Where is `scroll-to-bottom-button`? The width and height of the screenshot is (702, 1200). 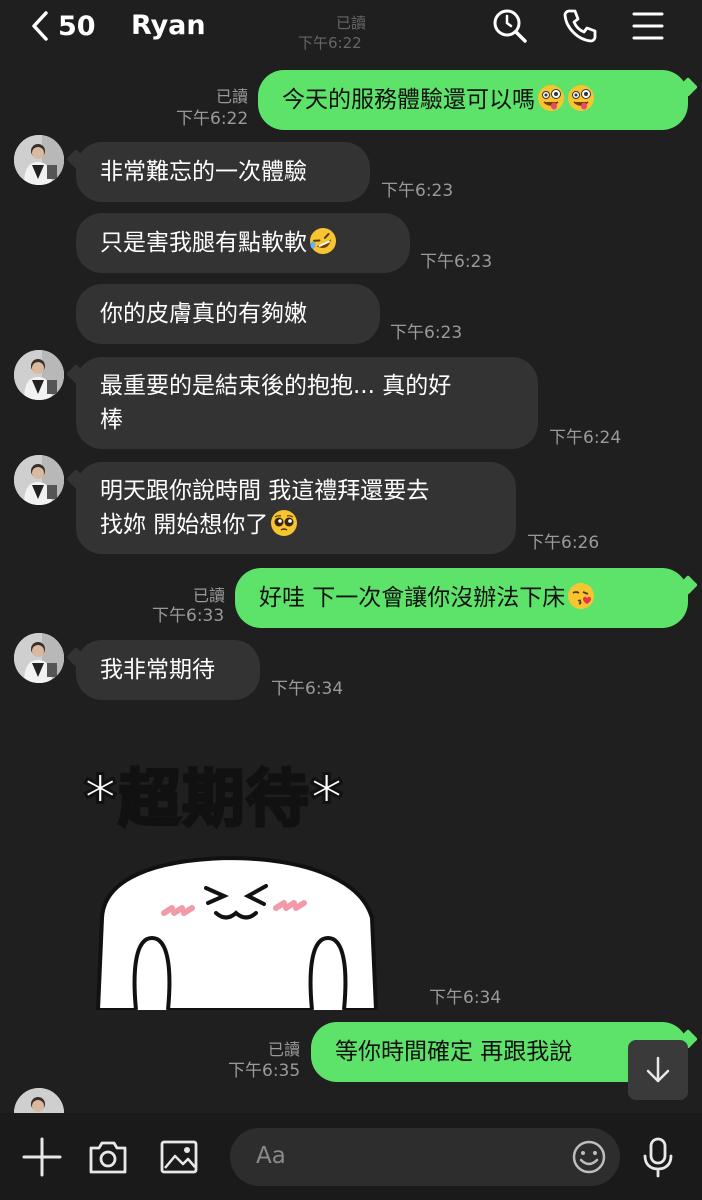 scroll-to-bottom-button is located at coordinates (658, 1070).